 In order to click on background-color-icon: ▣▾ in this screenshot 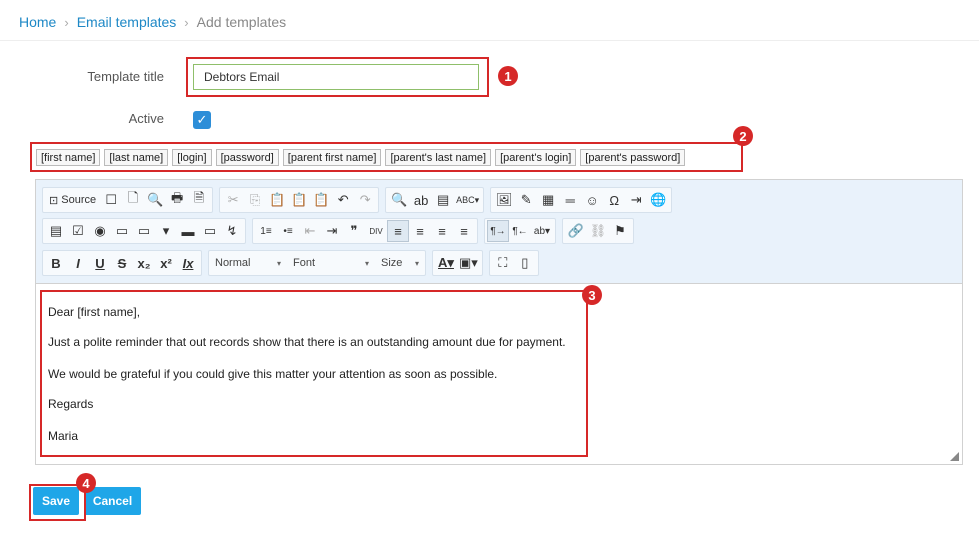, I will do `click(468, 263)`.